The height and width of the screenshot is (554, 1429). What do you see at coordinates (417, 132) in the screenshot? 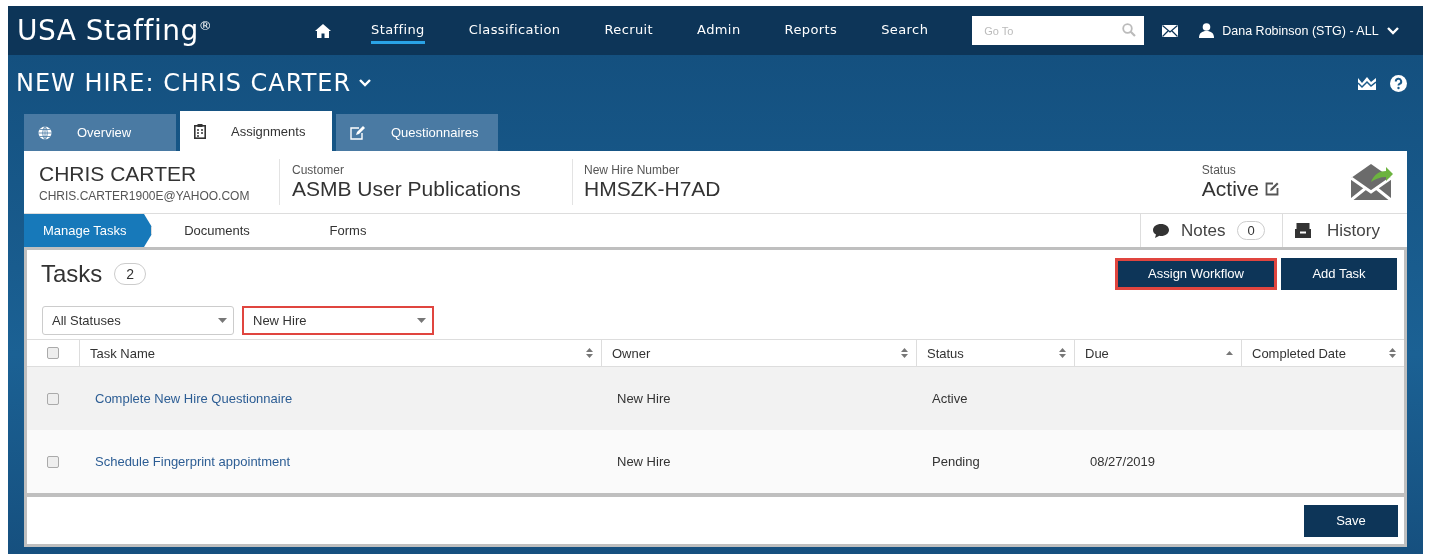
I see `tab: Questionnaires` at bounding box center [417, 132].